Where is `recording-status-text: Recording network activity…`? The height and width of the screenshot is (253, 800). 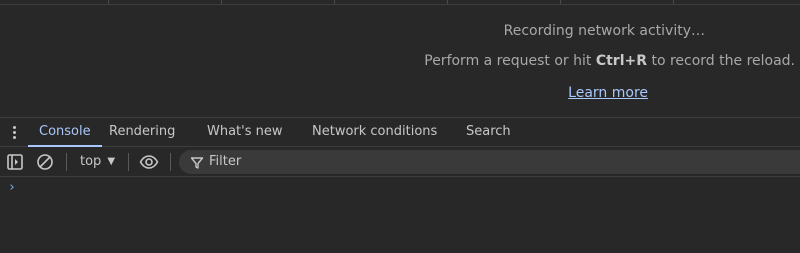 recording-status-text: Recording network activity… is located at coordinates (604, 31).